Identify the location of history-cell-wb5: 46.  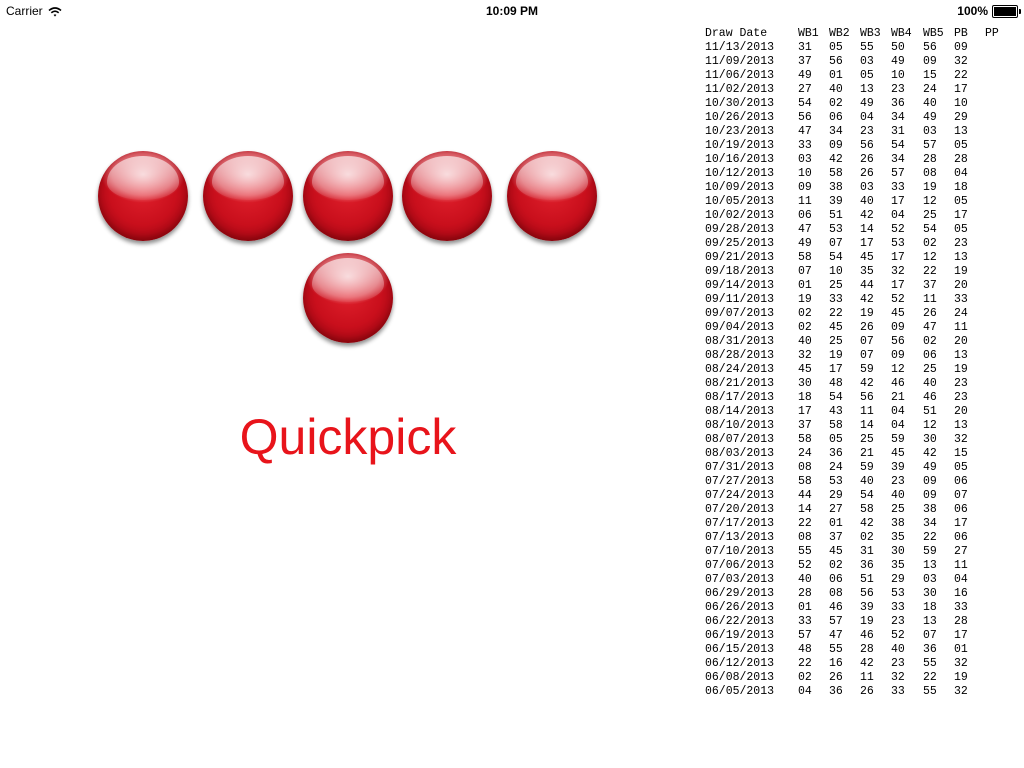
(930, 397).